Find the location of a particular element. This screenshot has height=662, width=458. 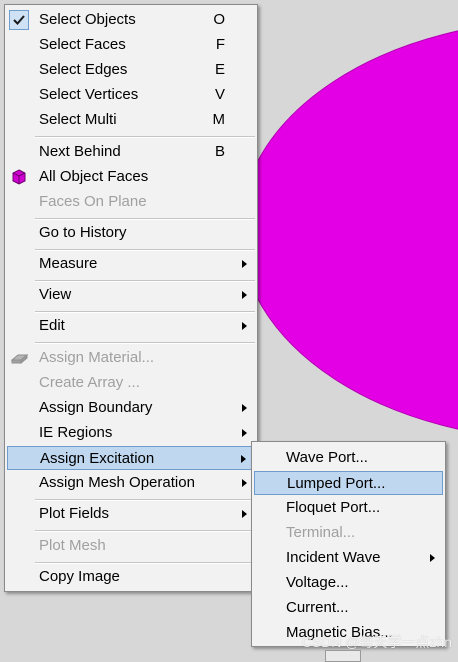

menu-item-select-faces: Select Faces F is located at coordinates (131, 45).